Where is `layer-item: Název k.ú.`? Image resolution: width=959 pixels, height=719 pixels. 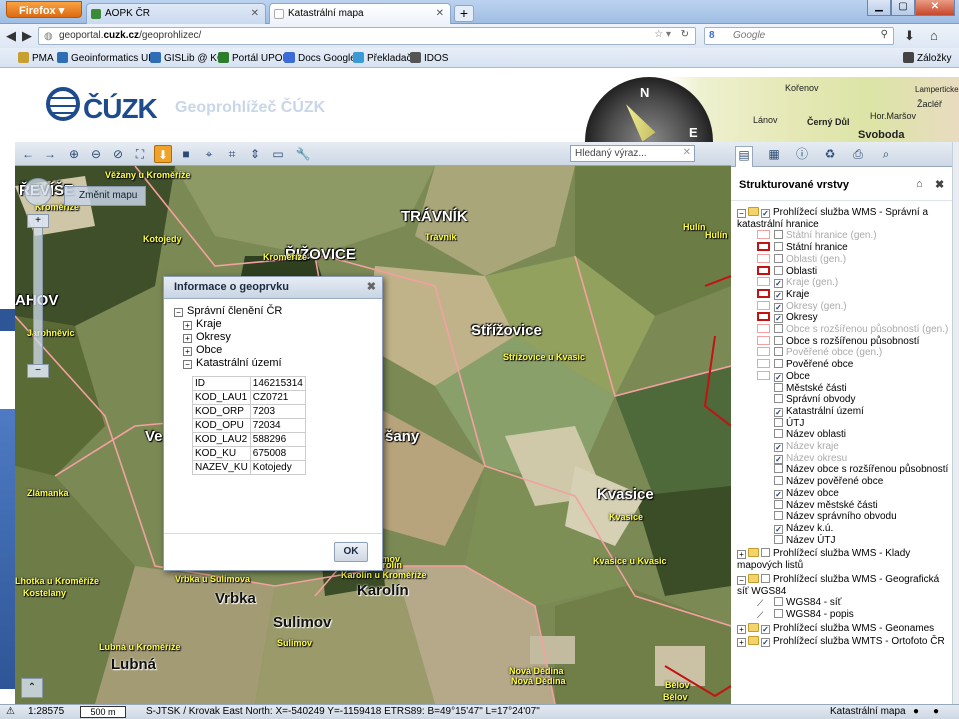 layer-item: Název k.ú. is located at coordinates (844, 529).